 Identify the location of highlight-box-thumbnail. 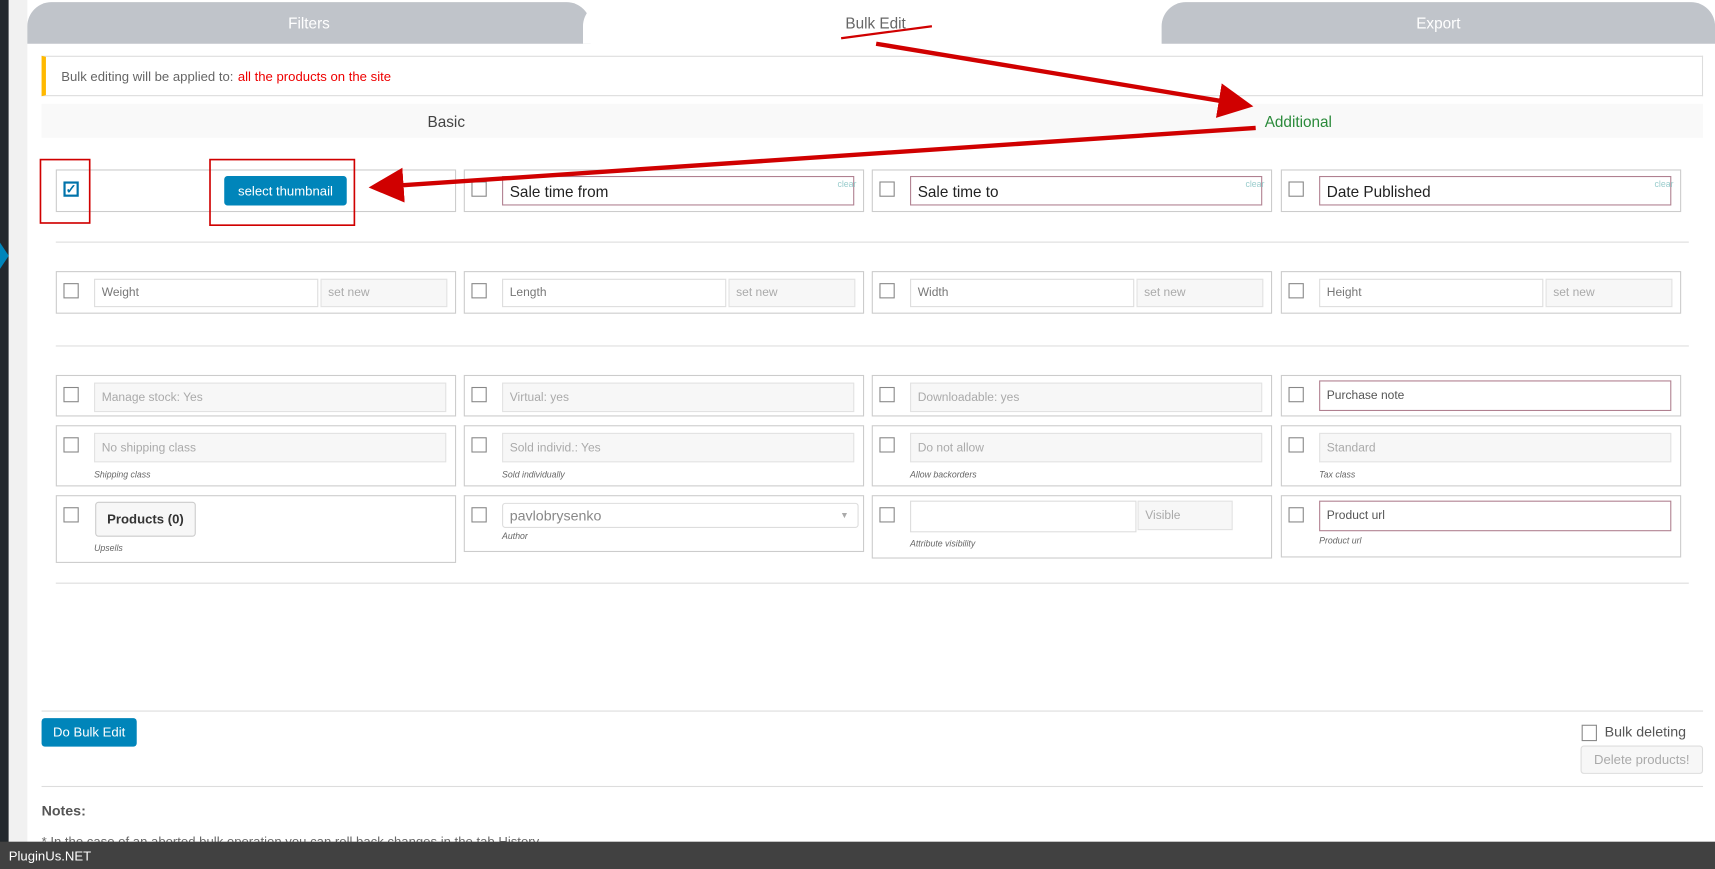
(282, 192).